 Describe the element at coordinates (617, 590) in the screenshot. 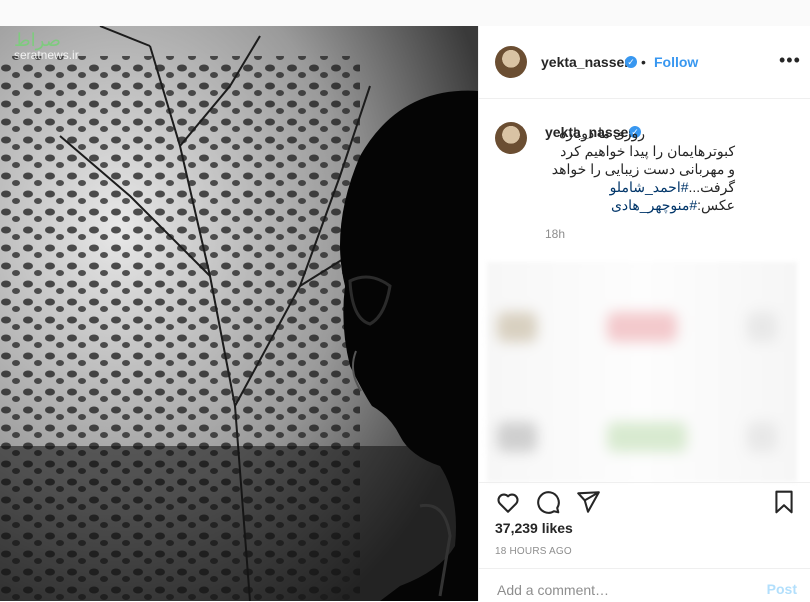

I see `comment-input` at that location.